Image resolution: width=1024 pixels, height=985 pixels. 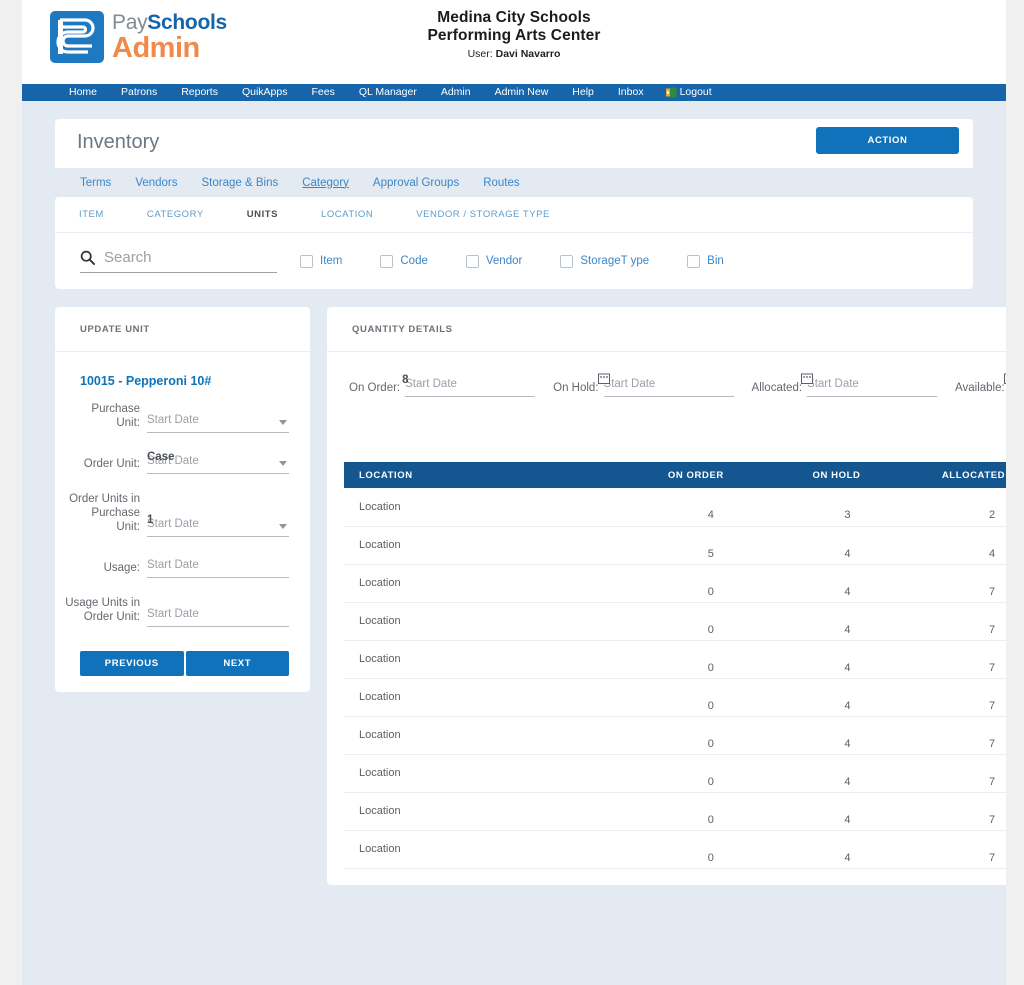 What do you see at coordinates (265, 92) in the screenshot?
I see `nav-item-quikapps: QuikApps` at bounding box center [265, 92].